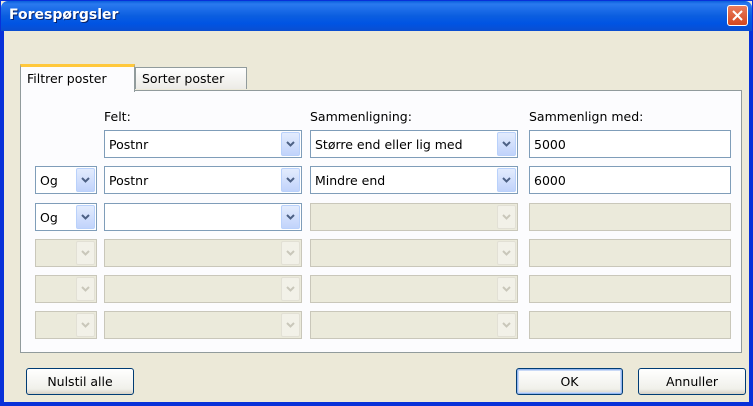 This screenshot has width=753, height=406. Describe the element at coordinates (389, 144) in the screenshot. I see `comparison-value: Større end eller lig med` at that location.